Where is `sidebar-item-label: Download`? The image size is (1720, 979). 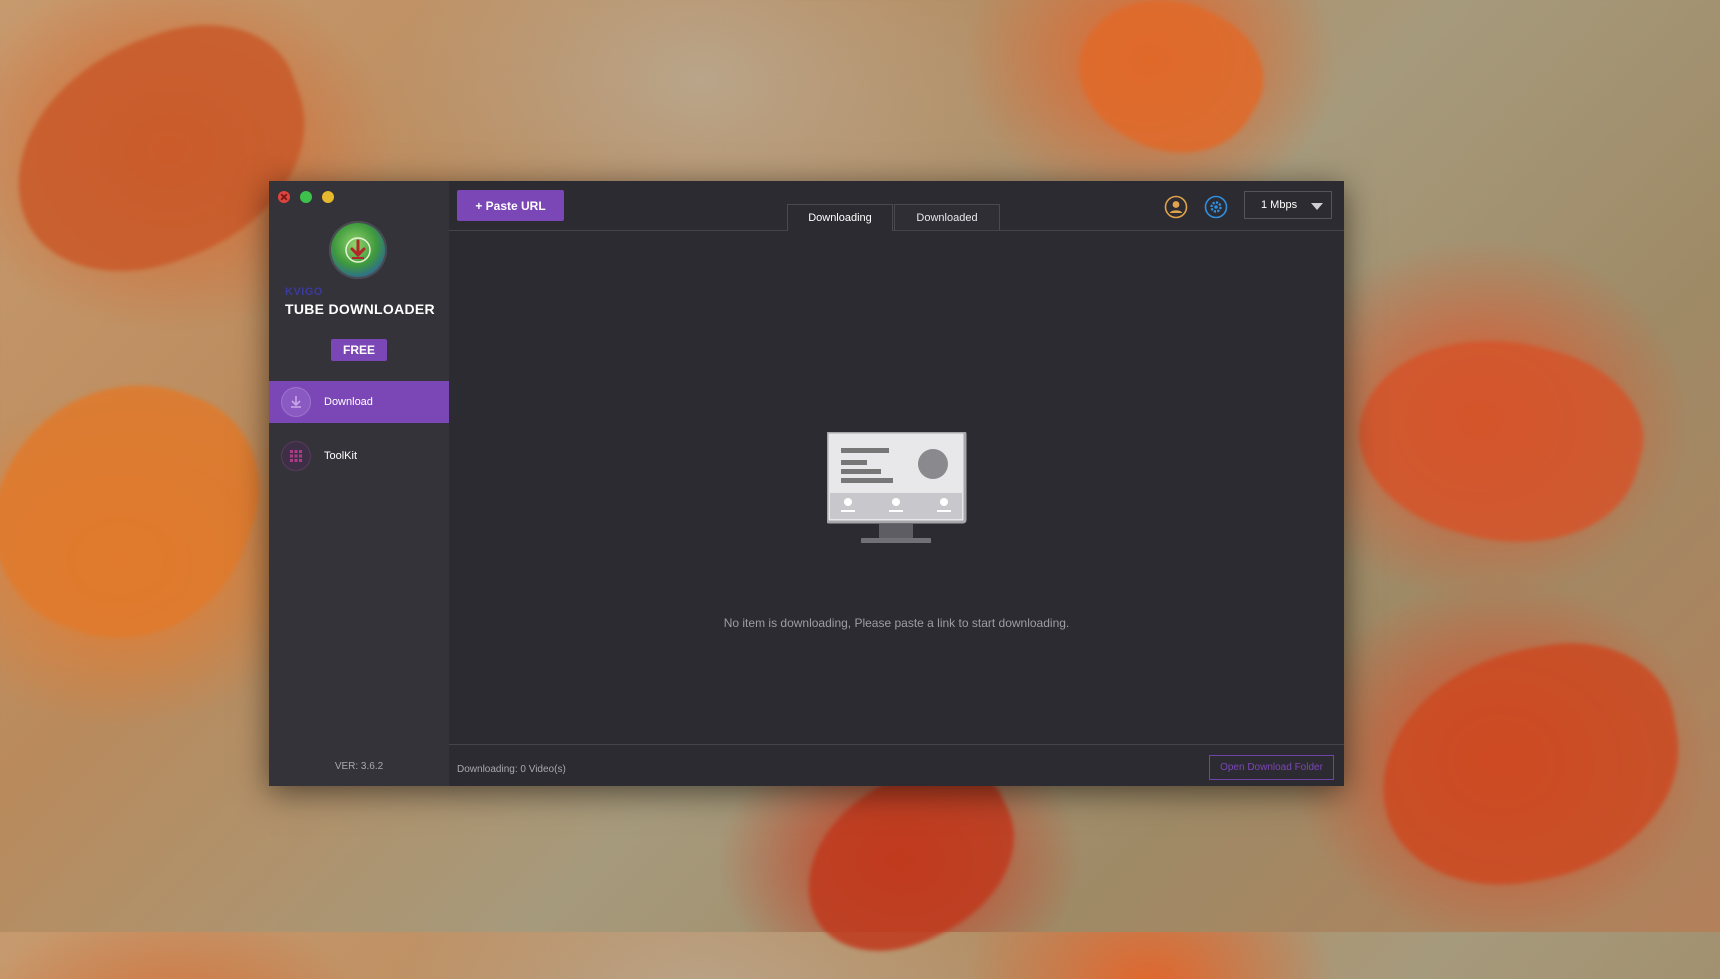 sidebar-item-label: Download is located at coordinates (348, 402).